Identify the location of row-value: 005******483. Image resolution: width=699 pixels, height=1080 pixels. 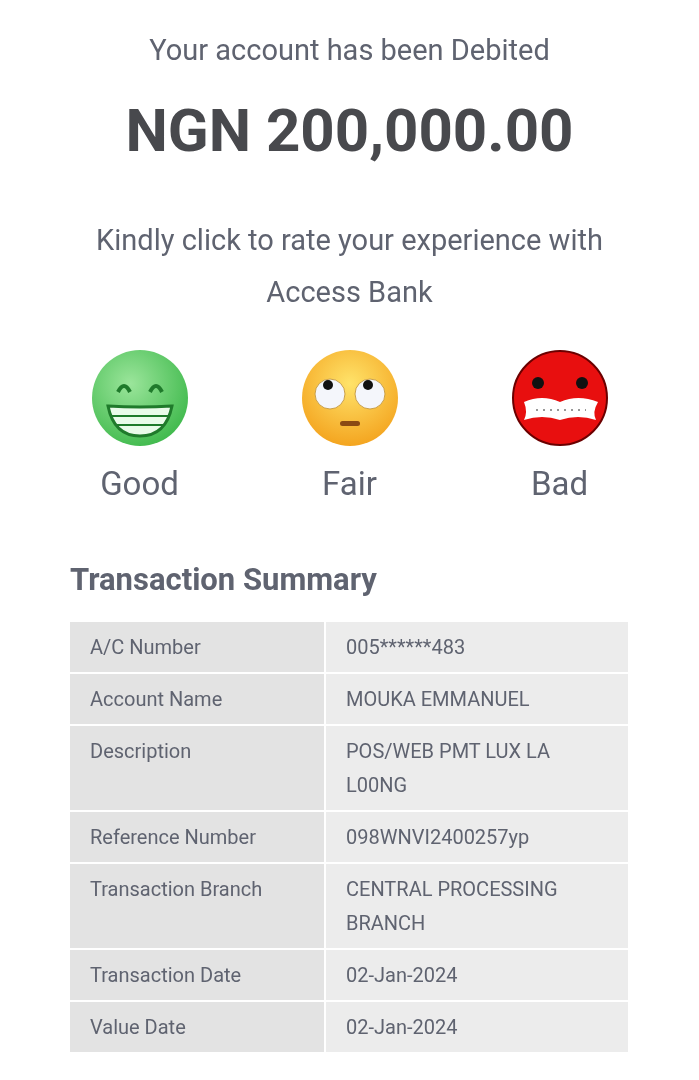
(477, 647).